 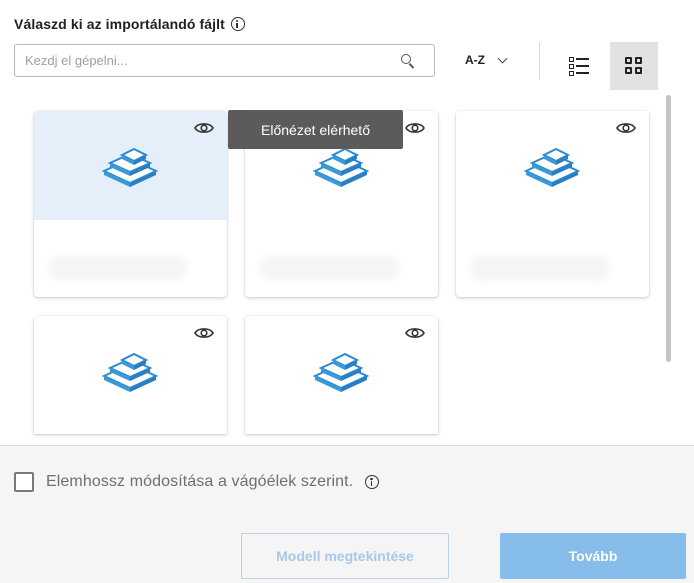 What do you see at coordinates (475, 60) in the screenshot?
I see `sort-label: A-Z` at bounding box center [475, 60].